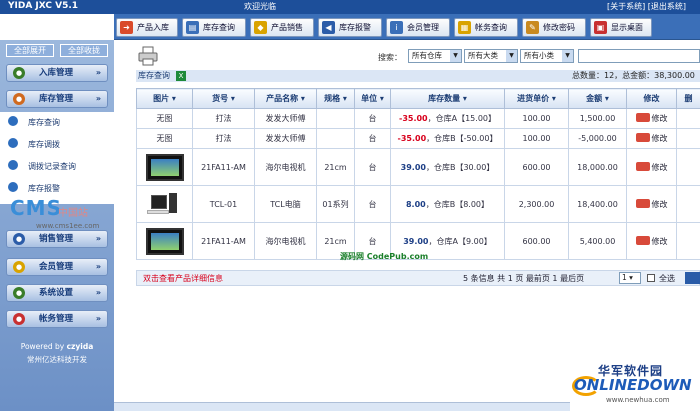  I want to click on nav-button-stock-query: ▤ 库存查询, so click(214, 27).